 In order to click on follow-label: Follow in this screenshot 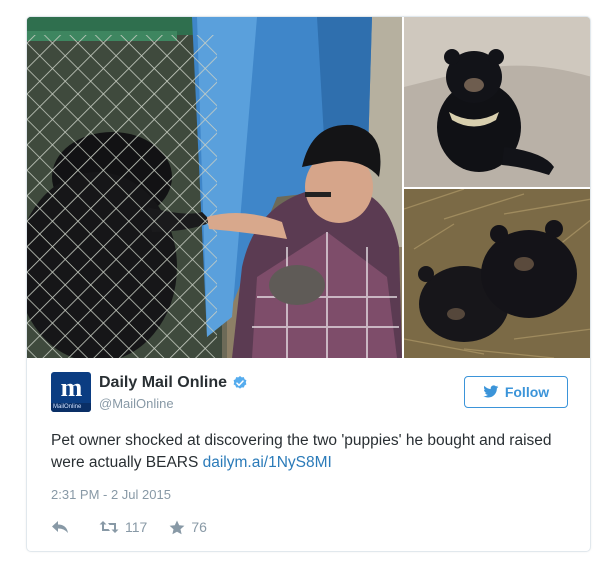, I will do `click(527, 392)`.